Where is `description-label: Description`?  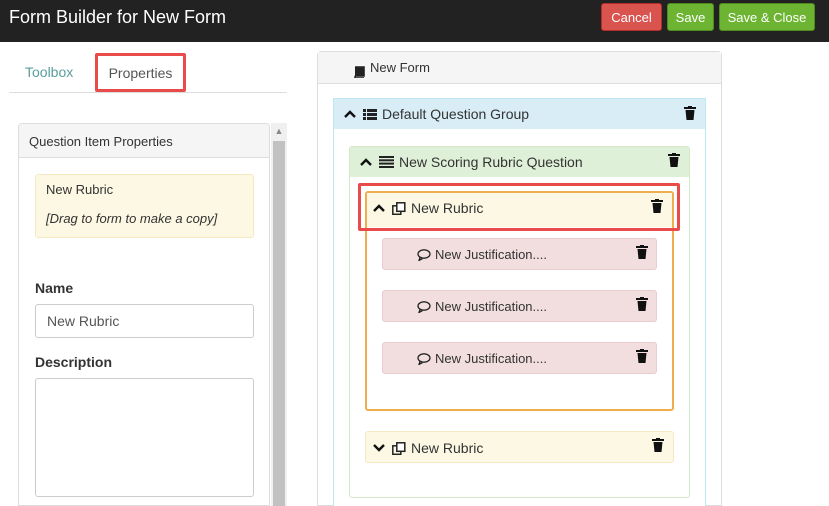
description-label: Description is located at coordinates (74, 362).